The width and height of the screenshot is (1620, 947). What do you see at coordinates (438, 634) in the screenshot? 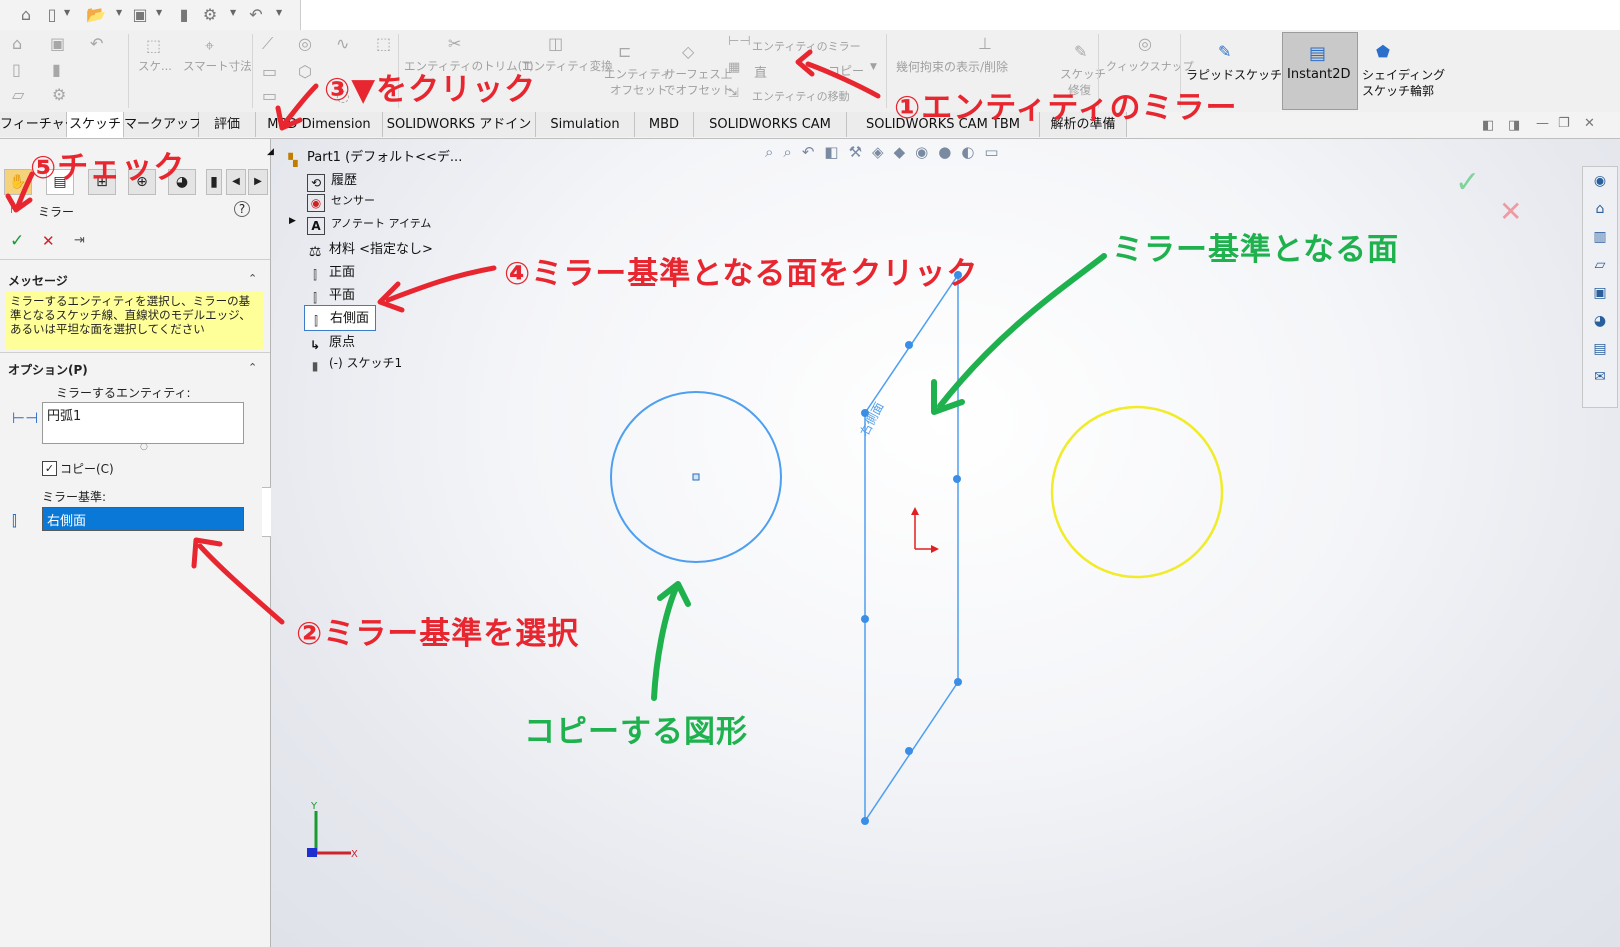
I see `annotation-step2: ②ミラー基準を選択` at bounding box center [438, 634].